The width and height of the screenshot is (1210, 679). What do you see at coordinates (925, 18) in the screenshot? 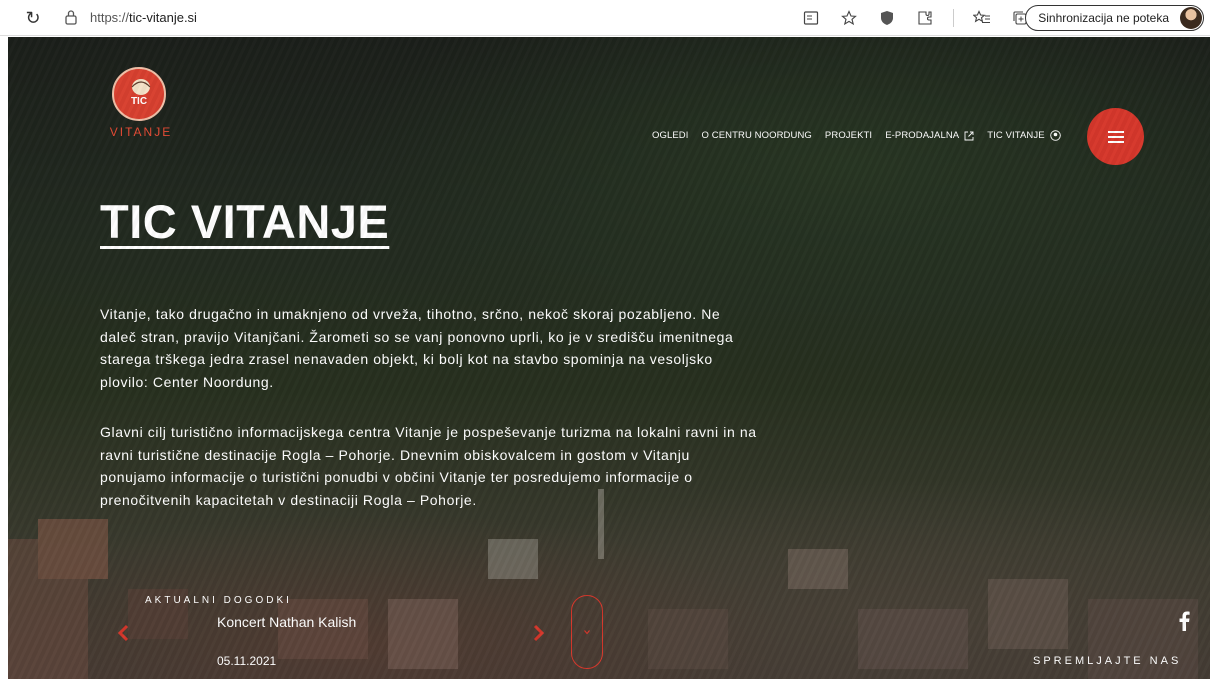
I see `extension-icon` at bounding box center [925, 18].